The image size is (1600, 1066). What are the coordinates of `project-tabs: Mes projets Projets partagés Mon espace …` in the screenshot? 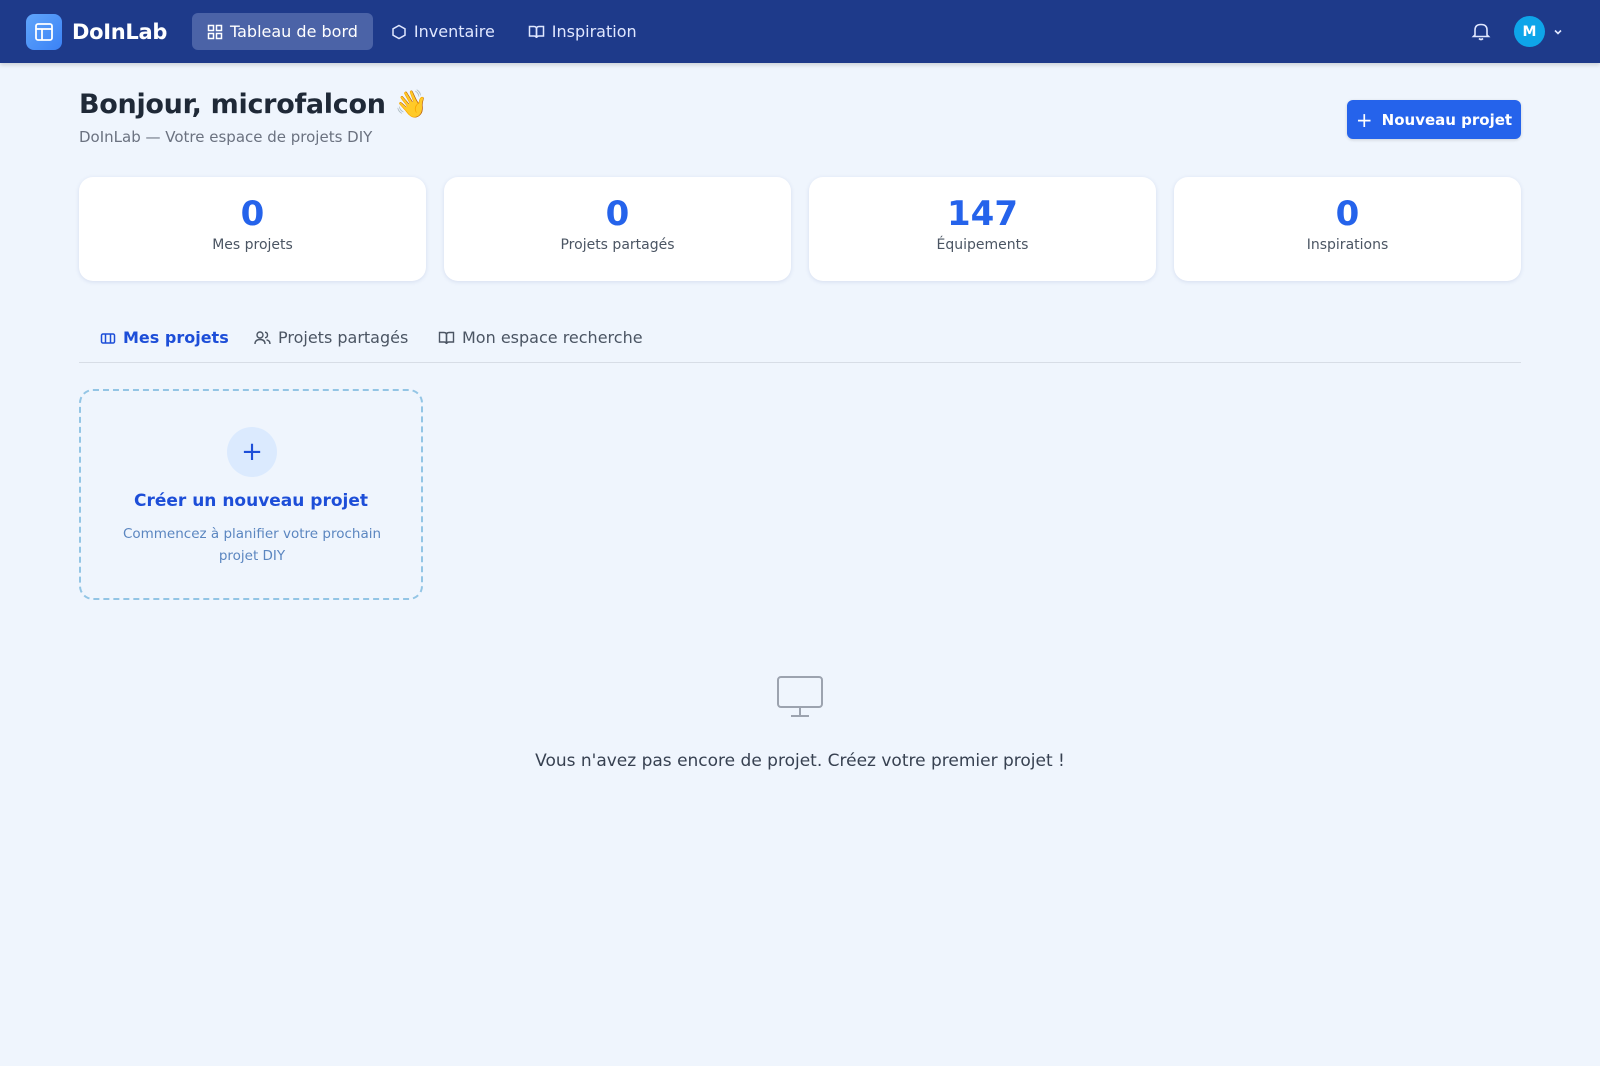 It's located at (800, 341).